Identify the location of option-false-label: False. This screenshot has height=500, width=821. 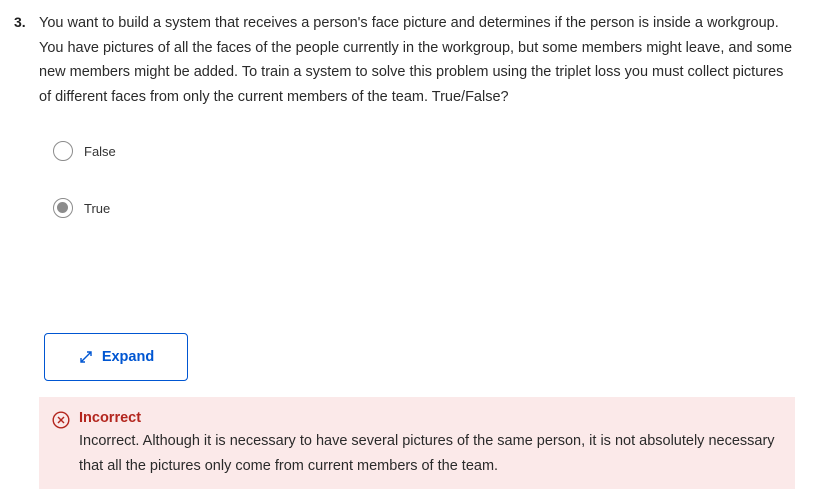
(100, 151).